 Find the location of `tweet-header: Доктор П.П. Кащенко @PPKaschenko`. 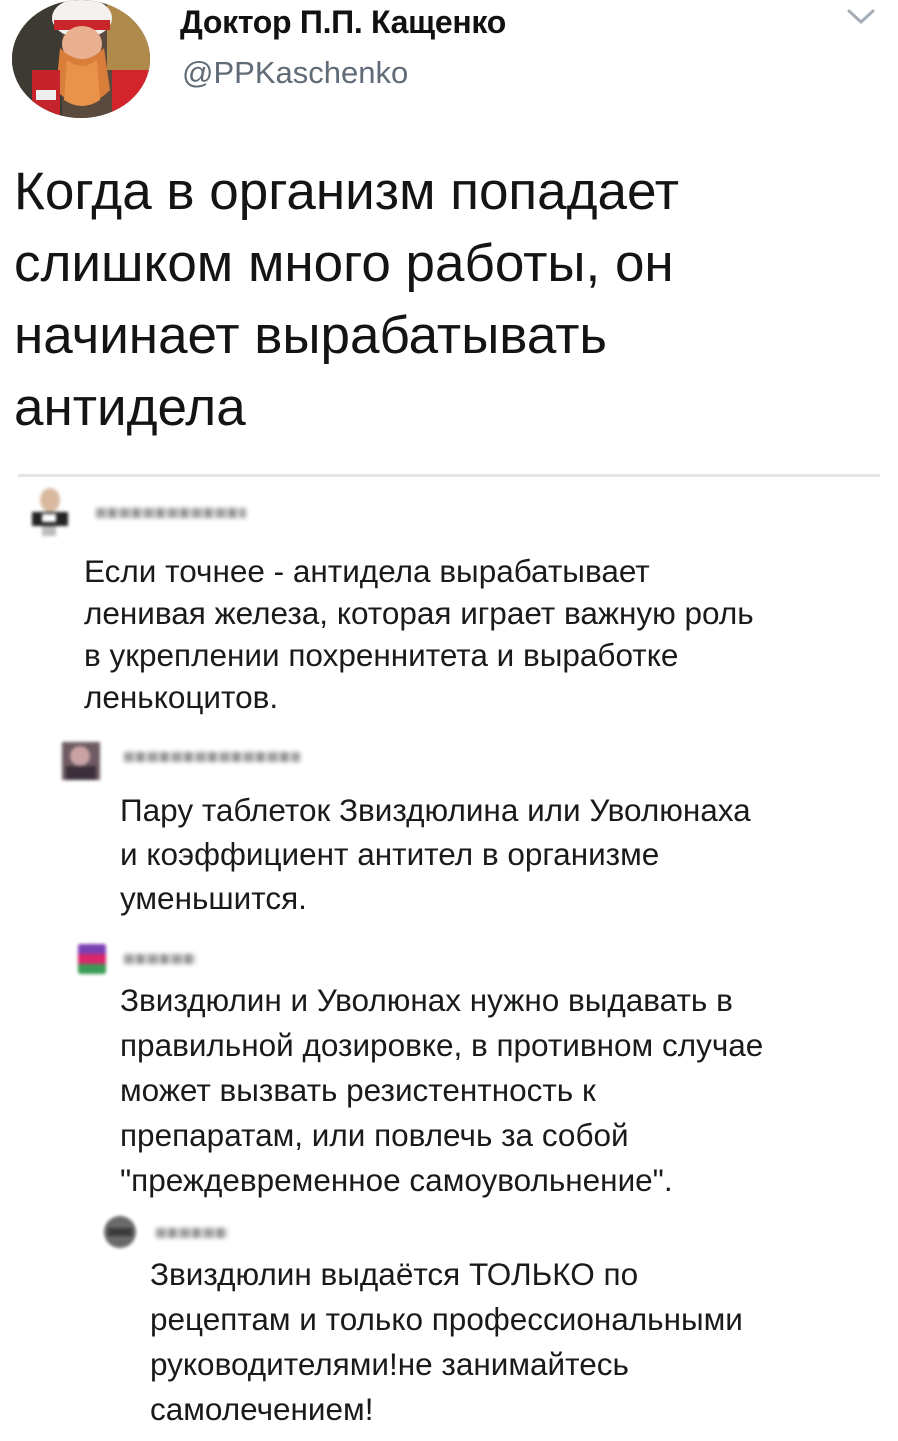

tweet-header: Доктор П.П. Кащенко @PPKaschenko is located at coordinates (449, 65).